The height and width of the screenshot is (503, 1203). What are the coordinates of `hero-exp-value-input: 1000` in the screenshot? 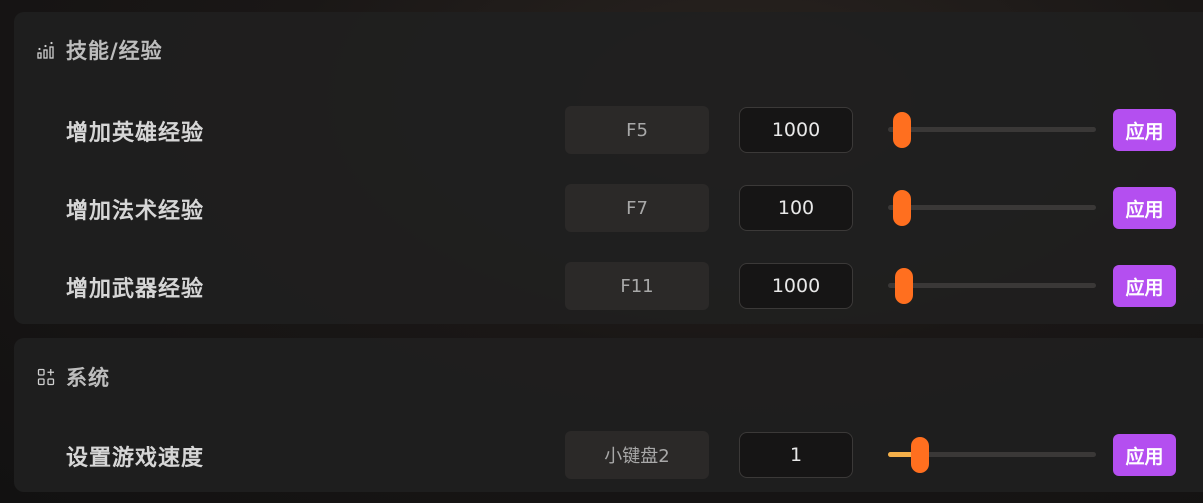 It's located at (796, 130).